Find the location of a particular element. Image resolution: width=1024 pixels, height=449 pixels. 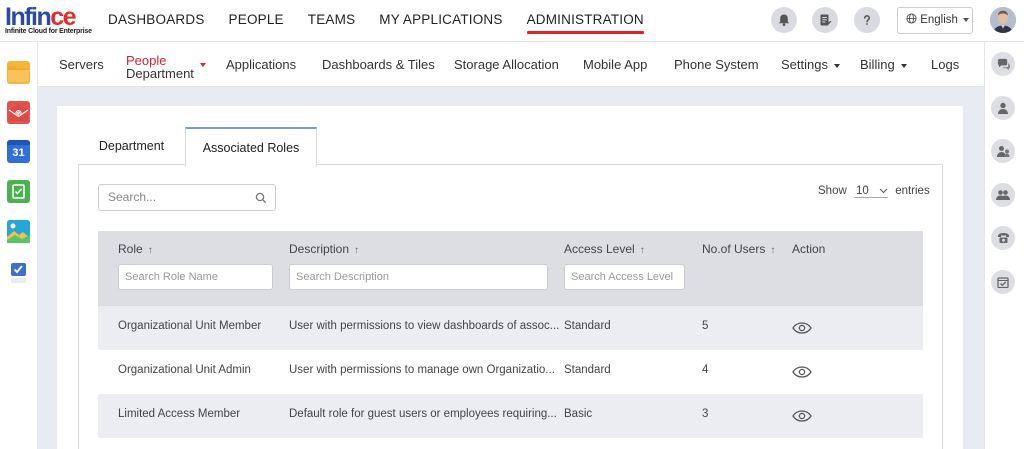

filter-access-input: Search Access Level is located at coordinates (624, 277).